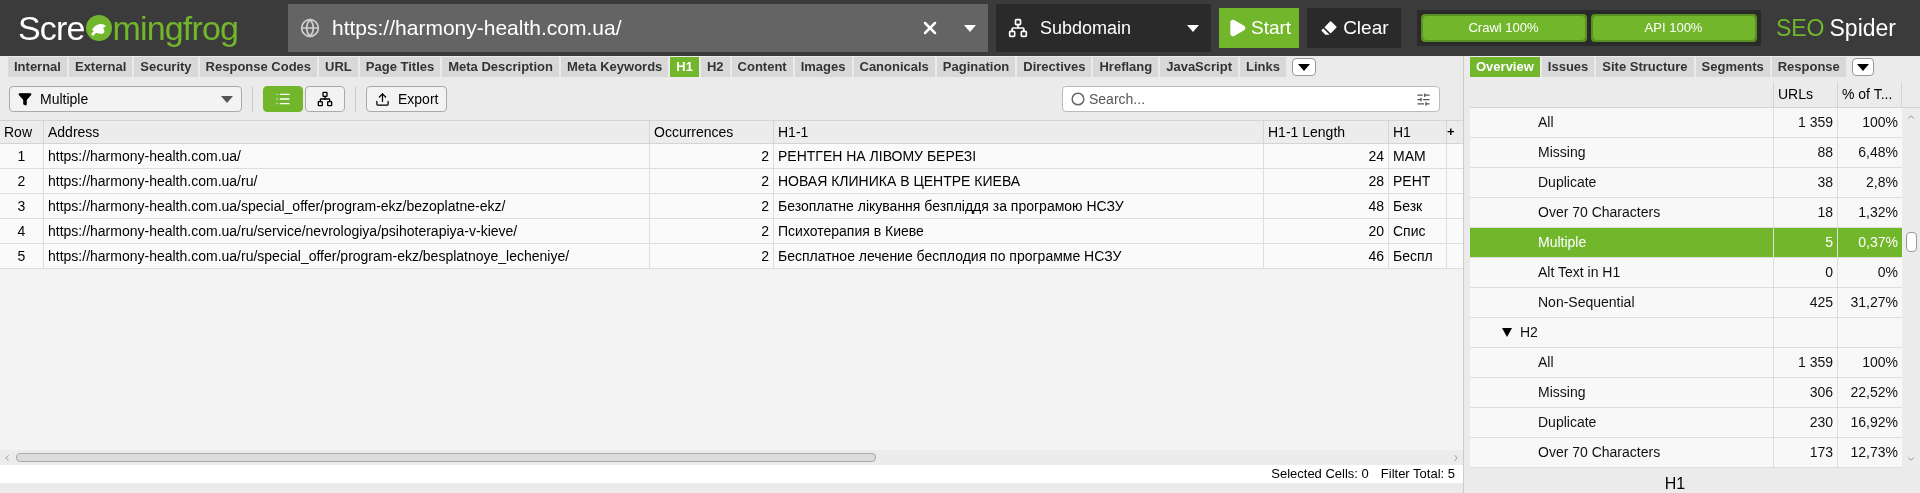  I want to click on tab: Content, so click(762, 67).